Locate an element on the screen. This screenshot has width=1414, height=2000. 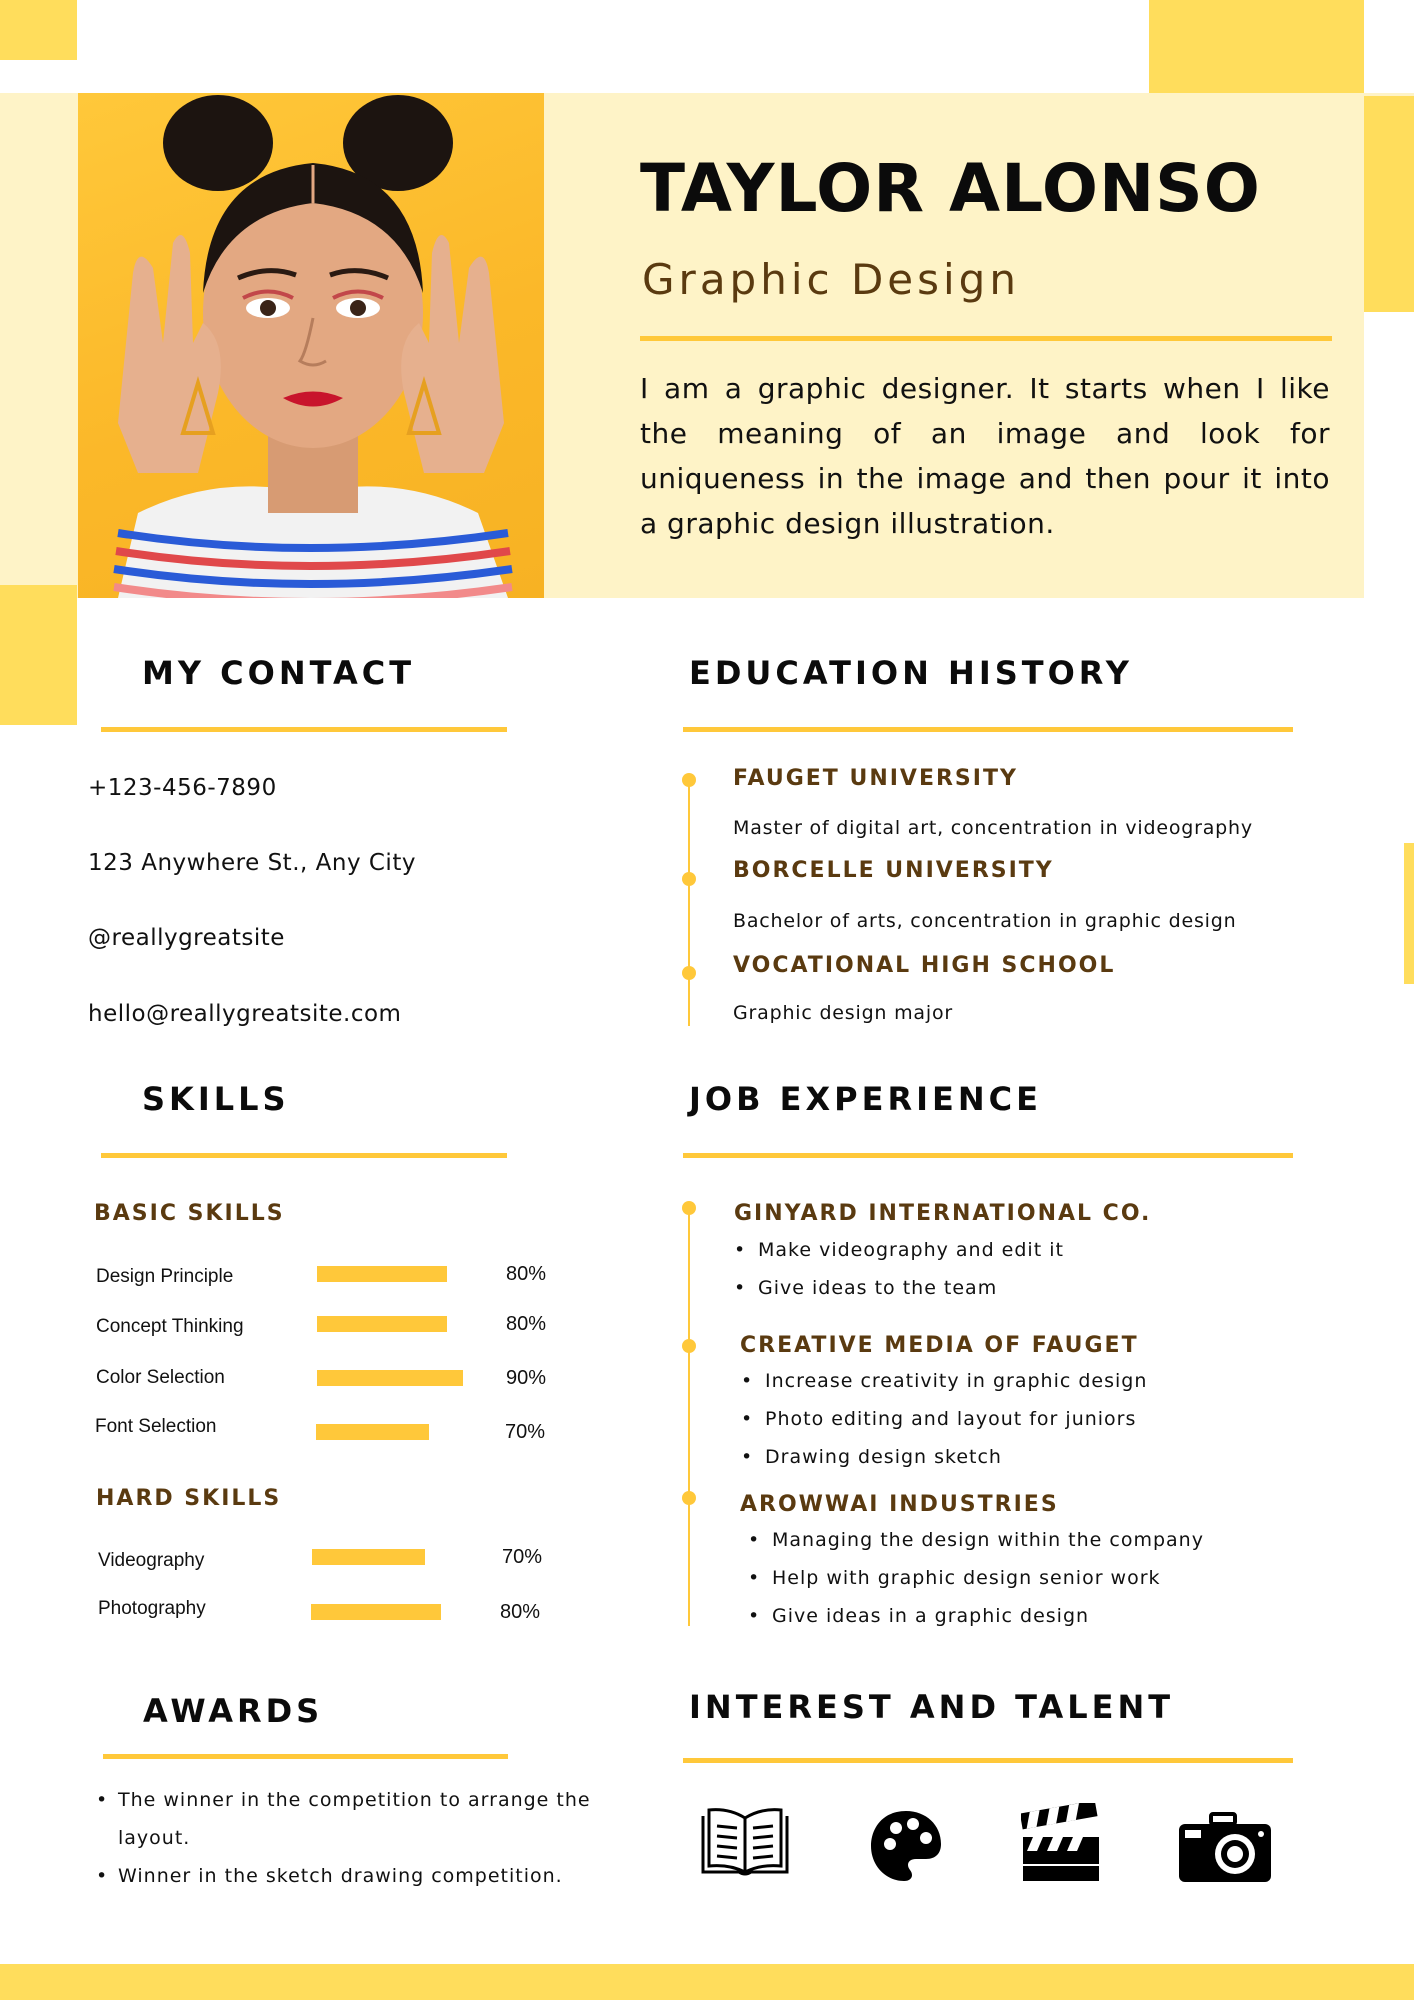
book-icon is located at coordinates (745, 1842).